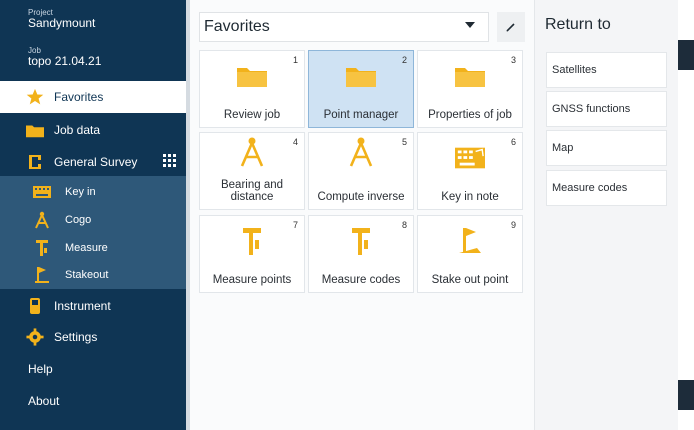 This screenshot has width=694, height=430. I want to click on tile-label: Point manager, so click(361, 114).